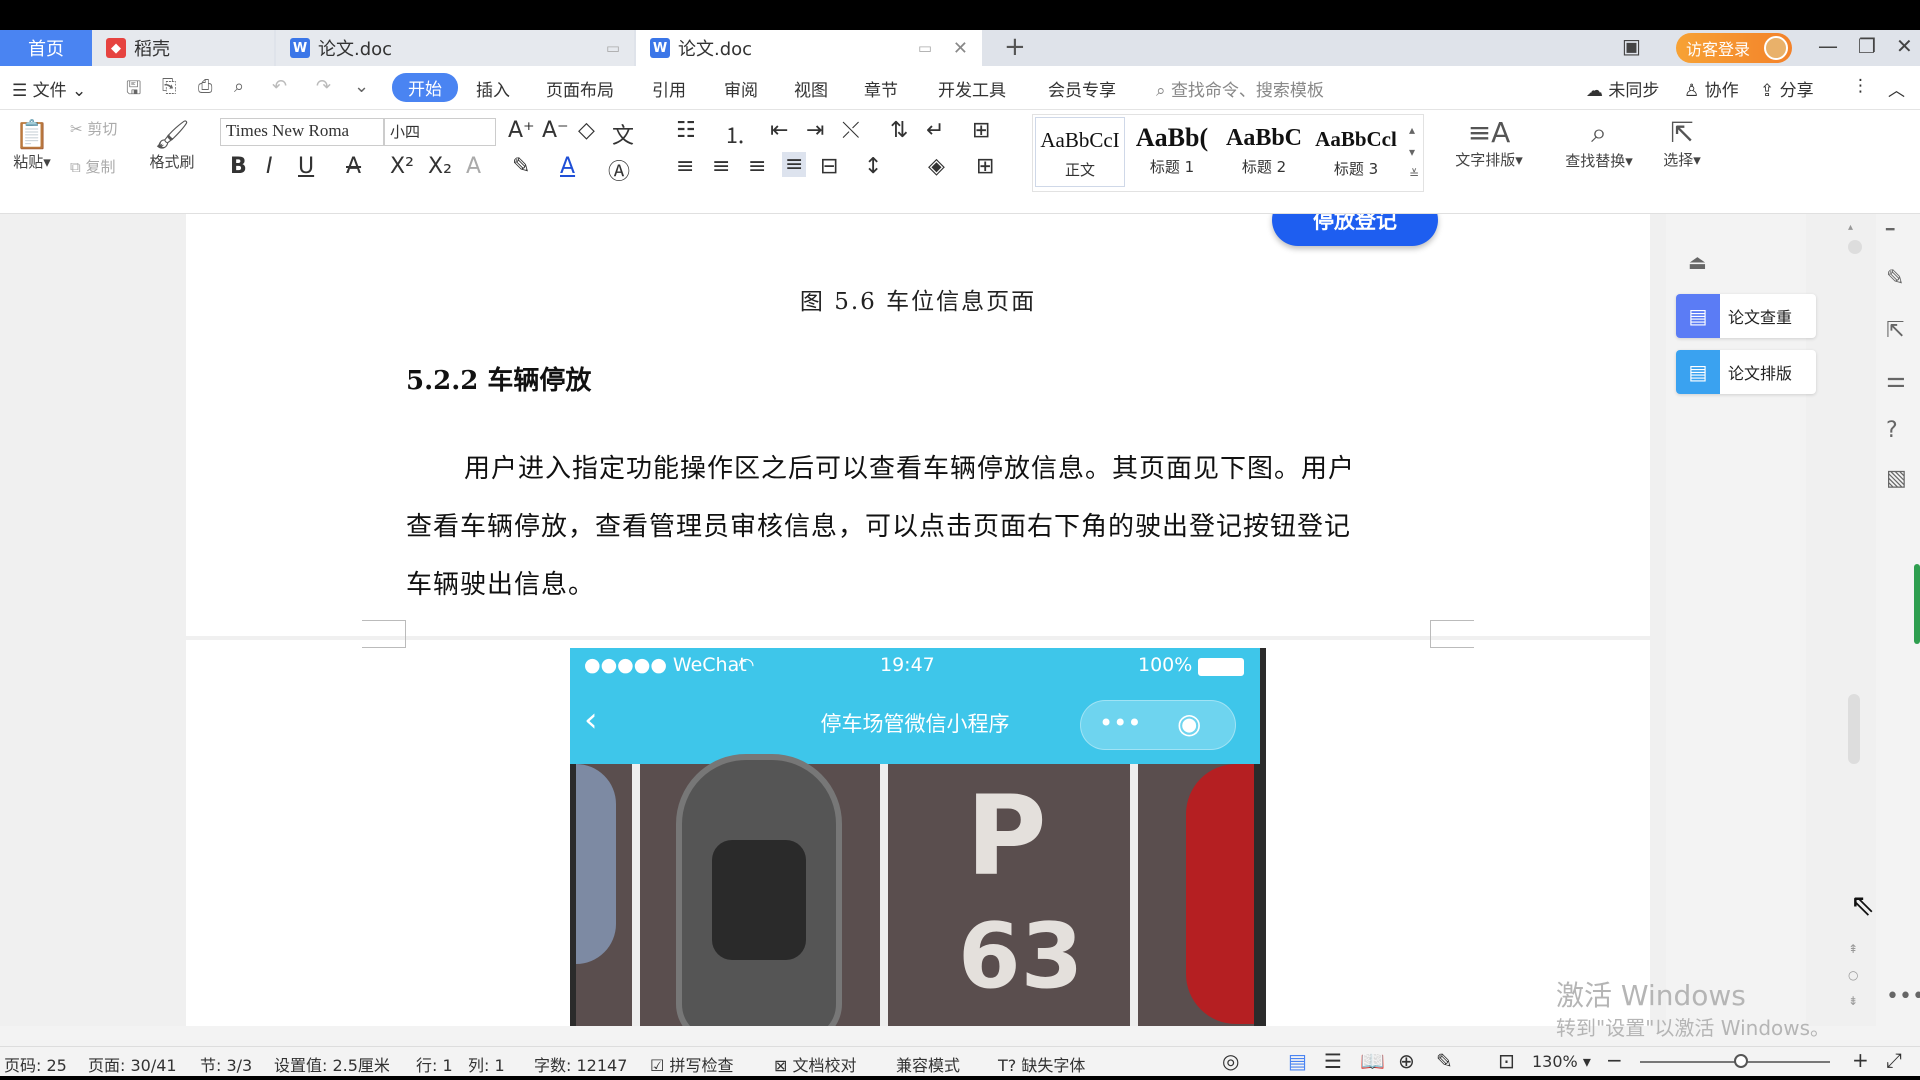 This screenshot has width=1920, height=1080. What do you see at coordinates (1333, 1061) in the screenshot?
I see `outline-view-icon: ☰` at bounding box center [1333, 1061].